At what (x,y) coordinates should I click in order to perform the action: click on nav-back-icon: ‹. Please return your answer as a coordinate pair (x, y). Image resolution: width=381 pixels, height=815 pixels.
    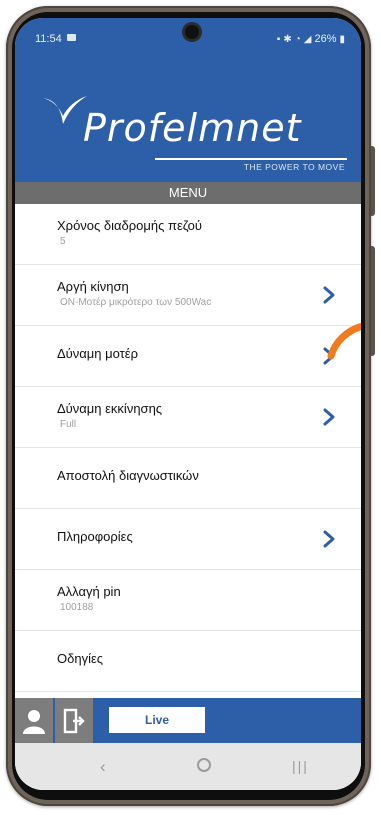
    Looking at the image, I should click on (103, 767).